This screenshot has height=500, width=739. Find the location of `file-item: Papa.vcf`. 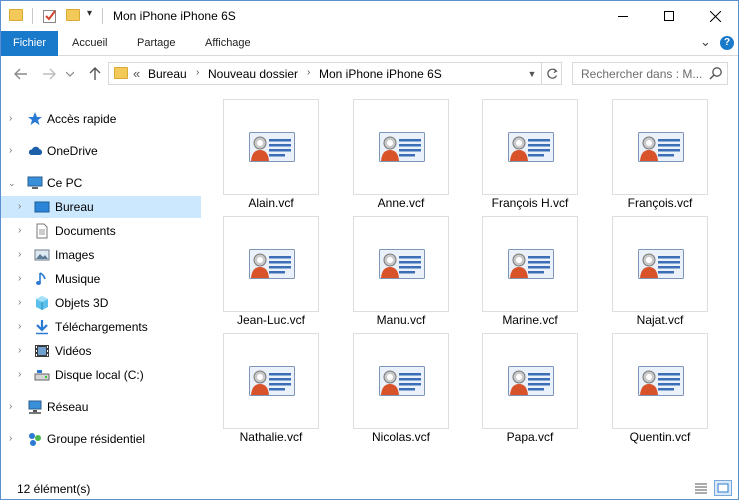

file-item: Papa.vcf is located at coordinates (530, 389).